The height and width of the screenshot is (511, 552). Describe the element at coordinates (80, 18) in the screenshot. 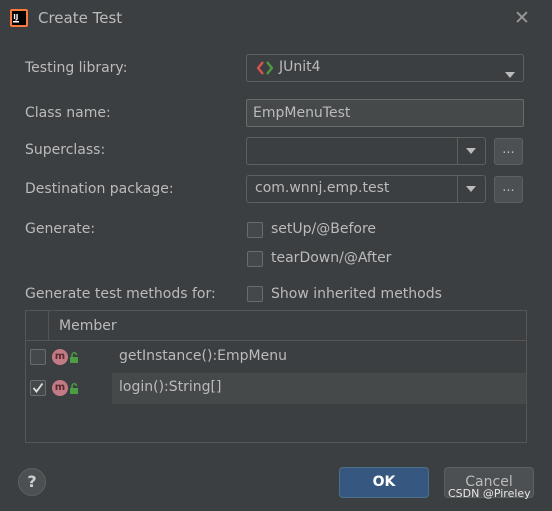

I see `dialog-title: Create Test` at that location.